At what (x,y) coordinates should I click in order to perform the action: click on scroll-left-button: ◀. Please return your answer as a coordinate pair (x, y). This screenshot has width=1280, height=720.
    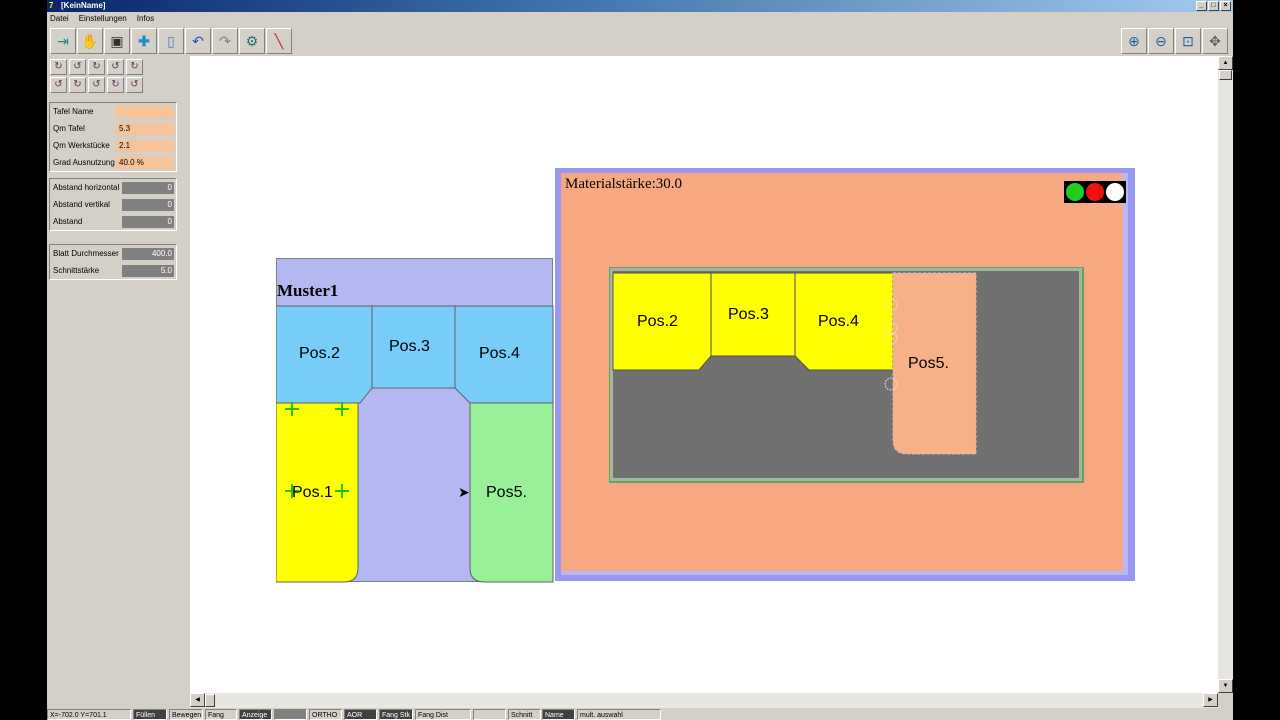
    Looking at the image, I should click on (197, 700).